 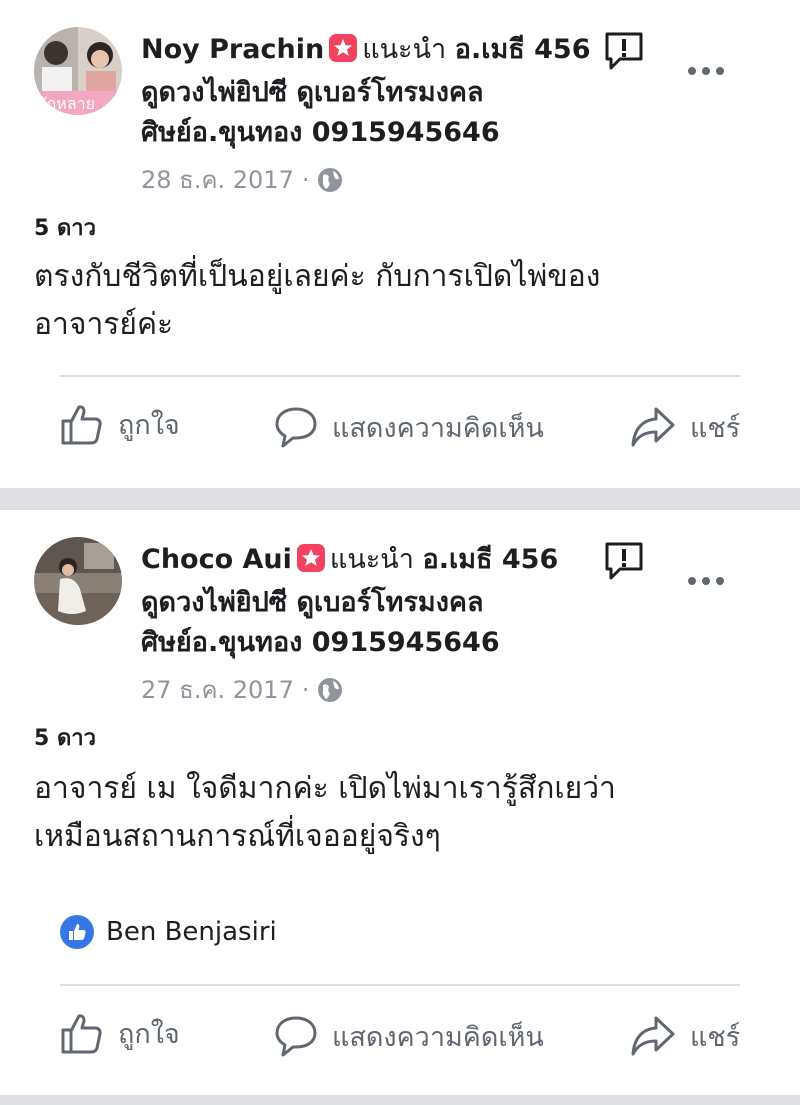 What do you see at coordinates (216, 559) in the screenshot?
I see `author-name: Choco Aui` at bounding box center [216, 559].